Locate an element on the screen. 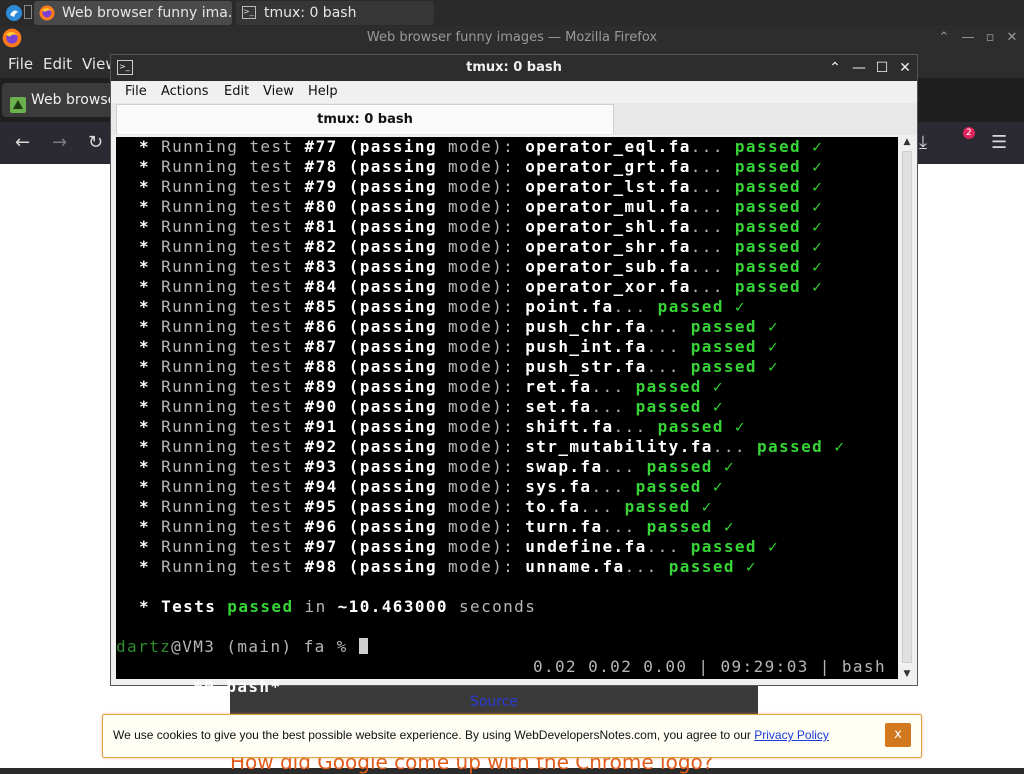  test-file: operator_shl.fa is located at coordinates (608, 226).